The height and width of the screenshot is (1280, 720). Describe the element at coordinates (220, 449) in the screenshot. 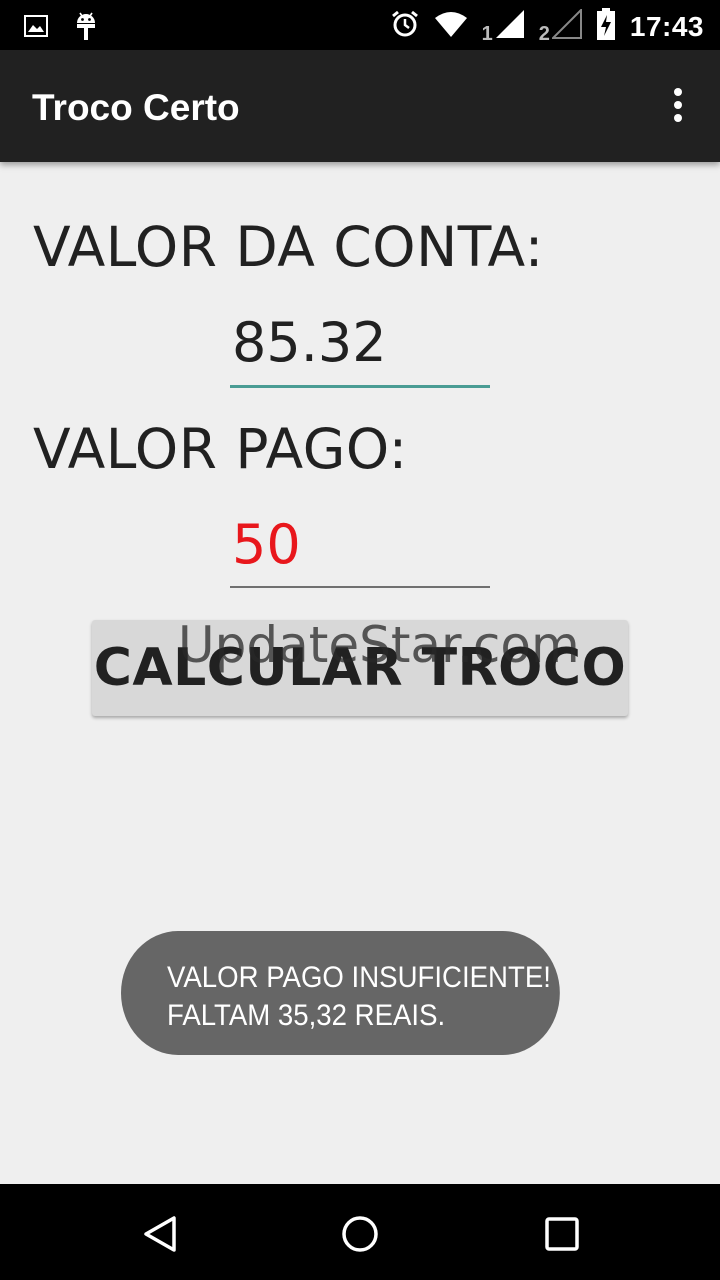

I see `valor-pago-label: VALOR PAGO:` at that location.